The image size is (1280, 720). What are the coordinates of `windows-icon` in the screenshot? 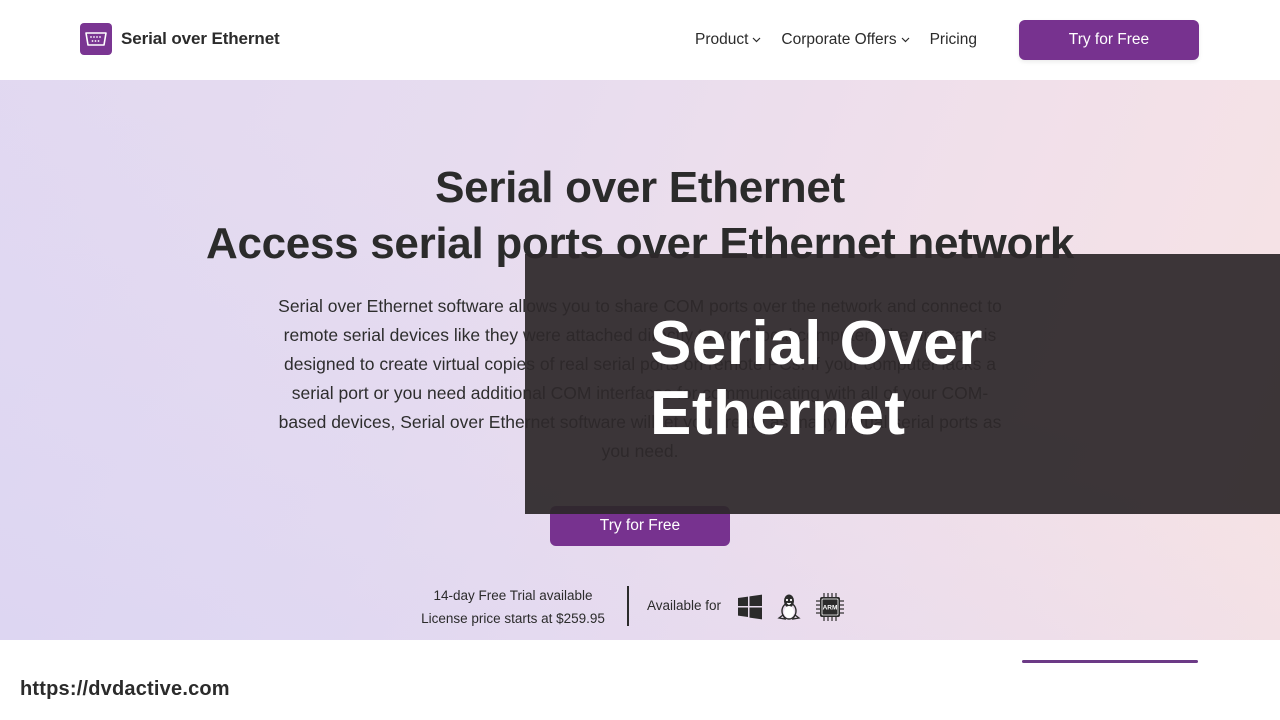 It's located at (750, 607).